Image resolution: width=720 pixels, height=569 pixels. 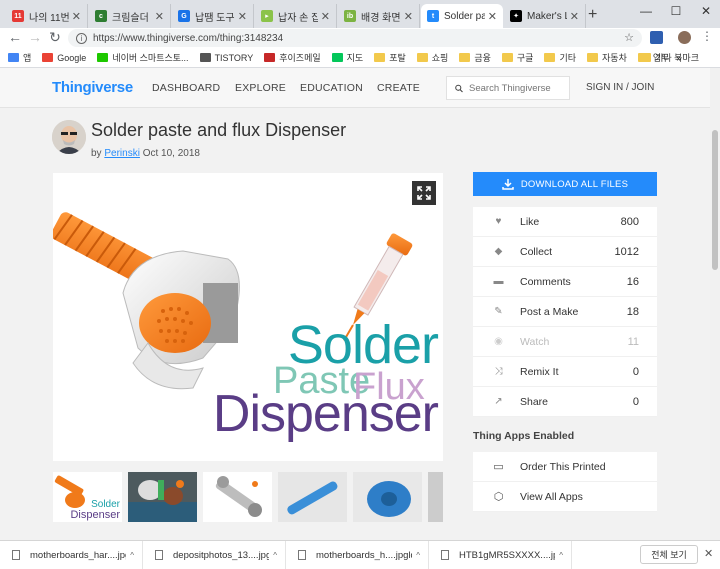 I want to click on download-item: HTB1gMR5SXXXX....jpg ^, so click(x=500, y=554).